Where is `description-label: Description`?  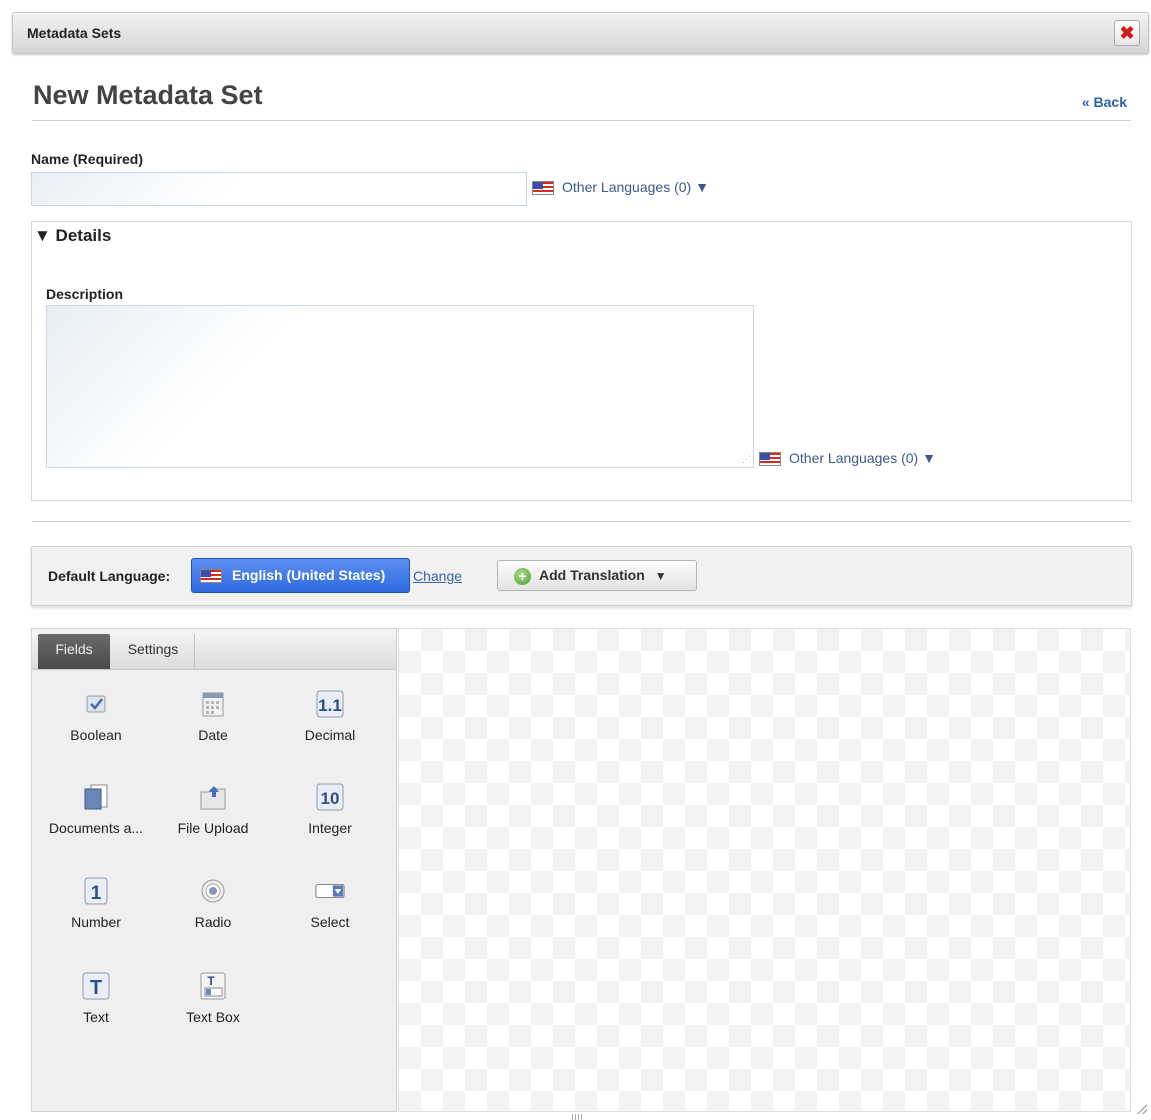
description-label: Description is located at coordinates (85, 294).